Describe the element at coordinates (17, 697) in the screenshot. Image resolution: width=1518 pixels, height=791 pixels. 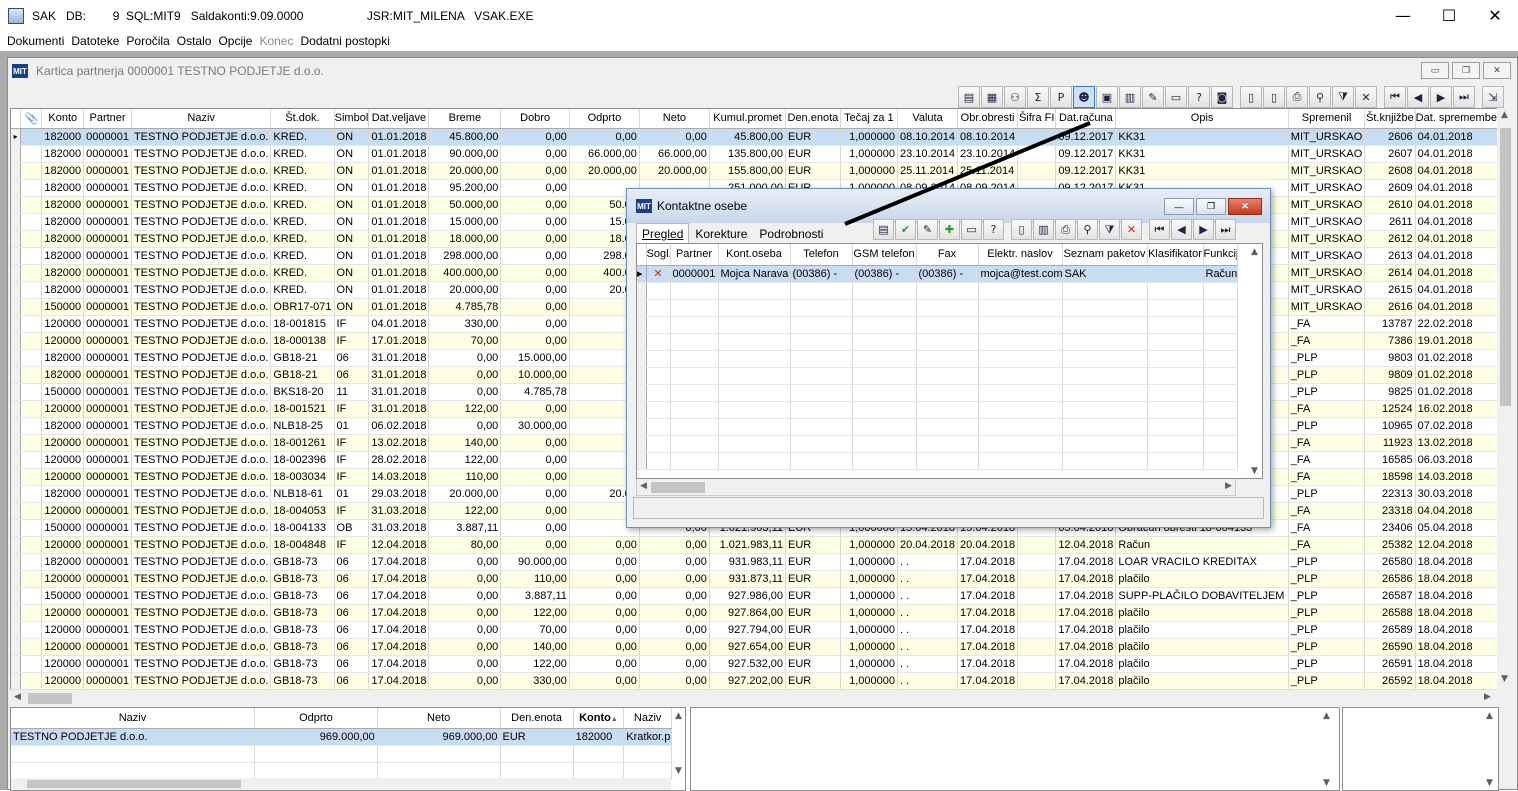
I see `scroll-left-icon: ◀` at that location.